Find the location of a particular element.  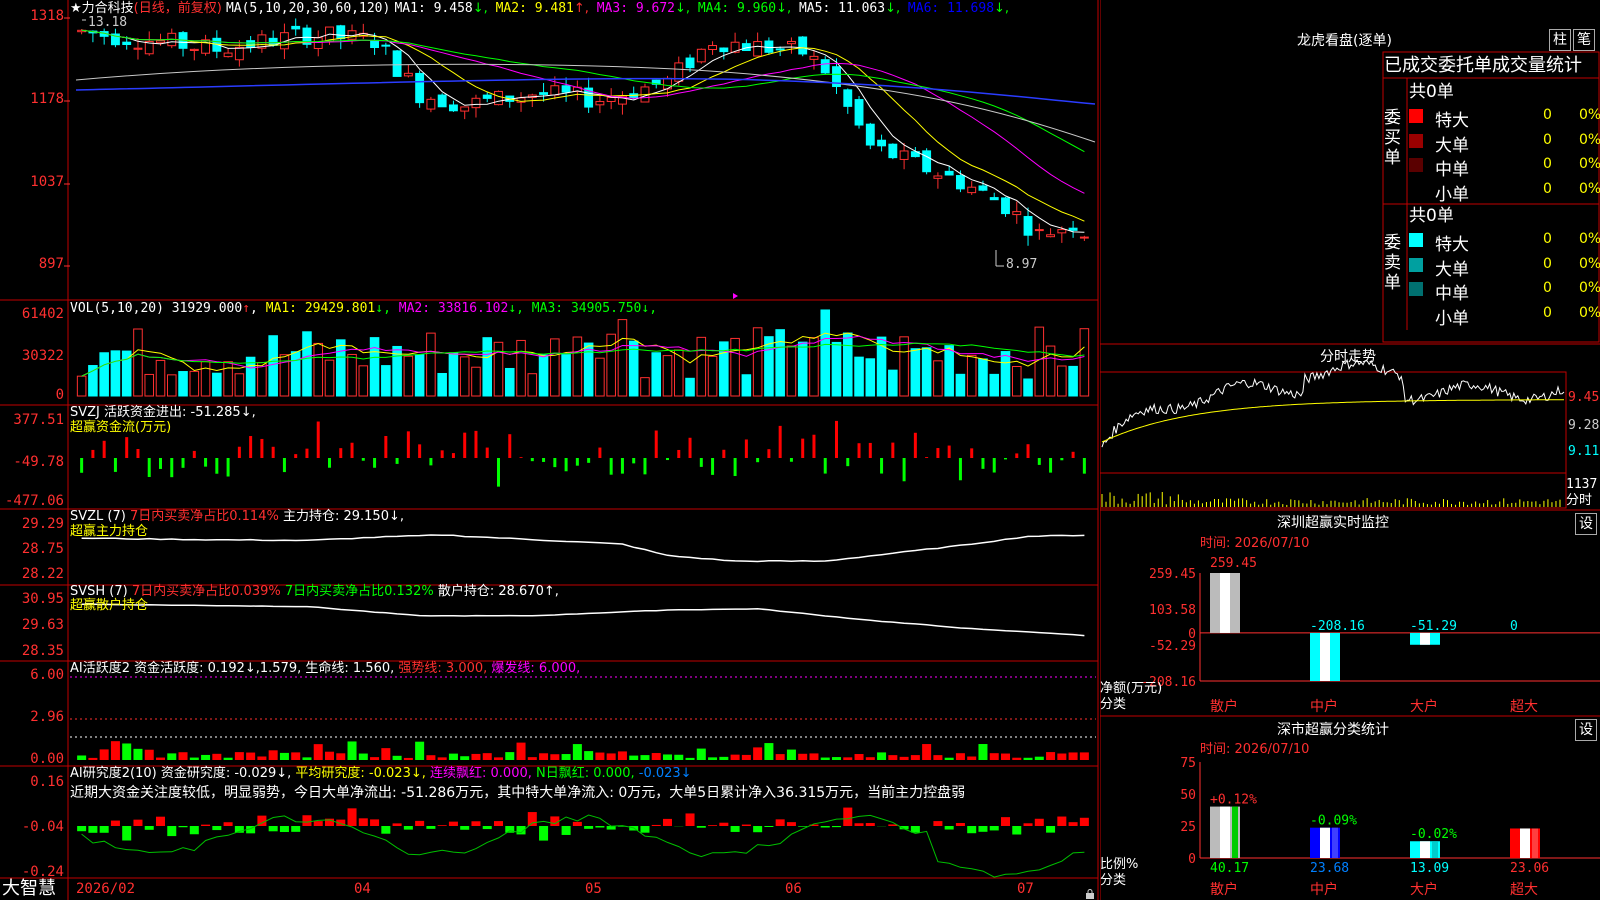

tab-orders: 委托单 is located at coordinates (1465, 65).